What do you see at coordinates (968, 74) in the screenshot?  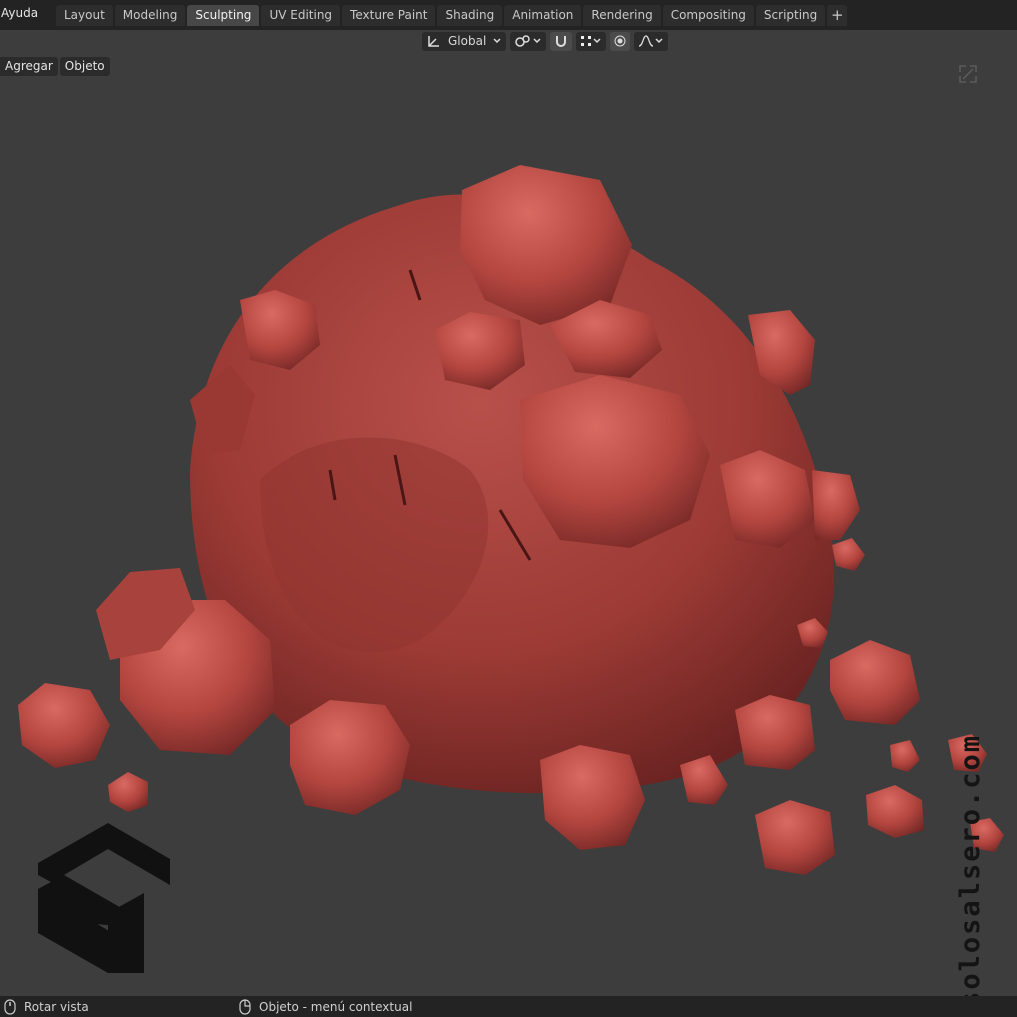 I see `fullscreen-icon` at bounding box center [968, 74].